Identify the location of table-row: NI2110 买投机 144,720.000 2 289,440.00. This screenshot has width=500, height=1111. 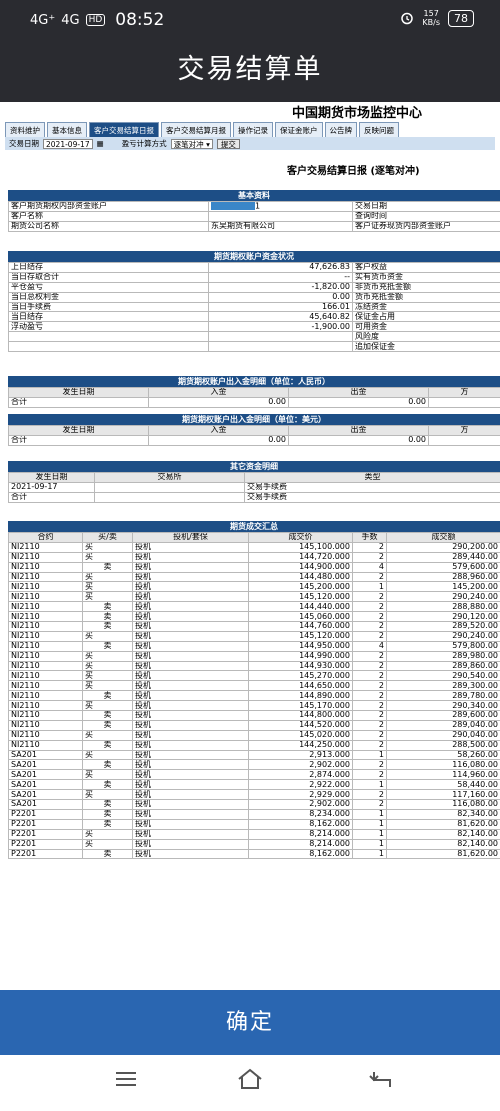
(254, 557).